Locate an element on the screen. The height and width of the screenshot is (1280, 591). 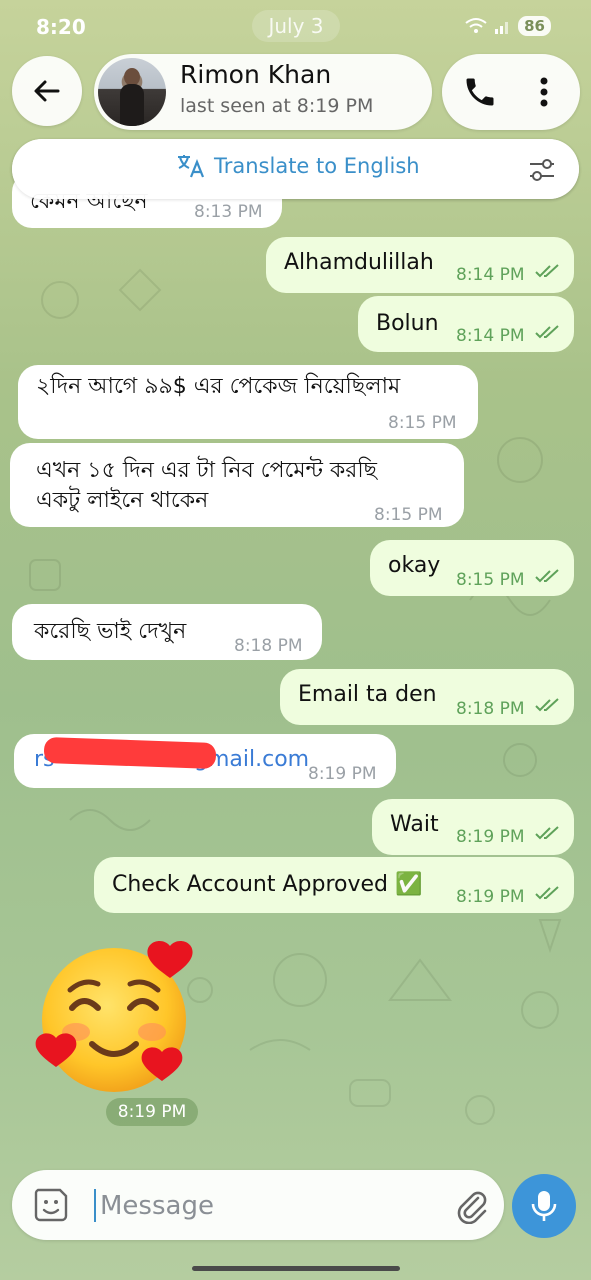
message-time: 8:13 PM is located at coordinates (228, 212).